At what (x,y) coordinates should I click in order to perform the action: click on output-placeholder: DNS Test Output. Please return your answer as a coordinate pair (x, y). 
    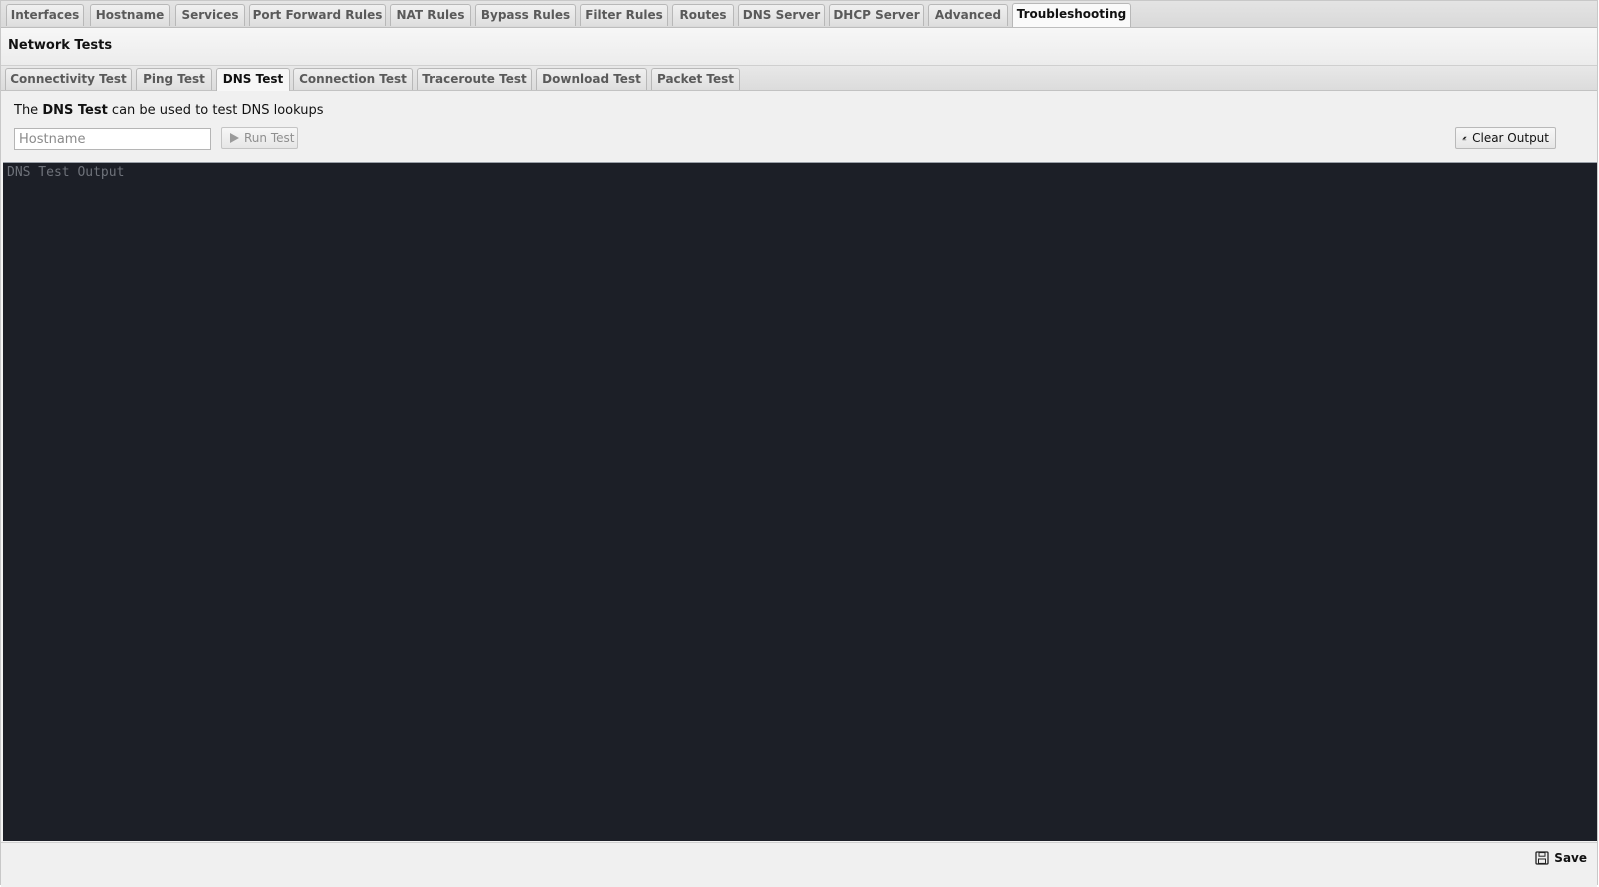
    Looking at the image, I should click on (66, 172).